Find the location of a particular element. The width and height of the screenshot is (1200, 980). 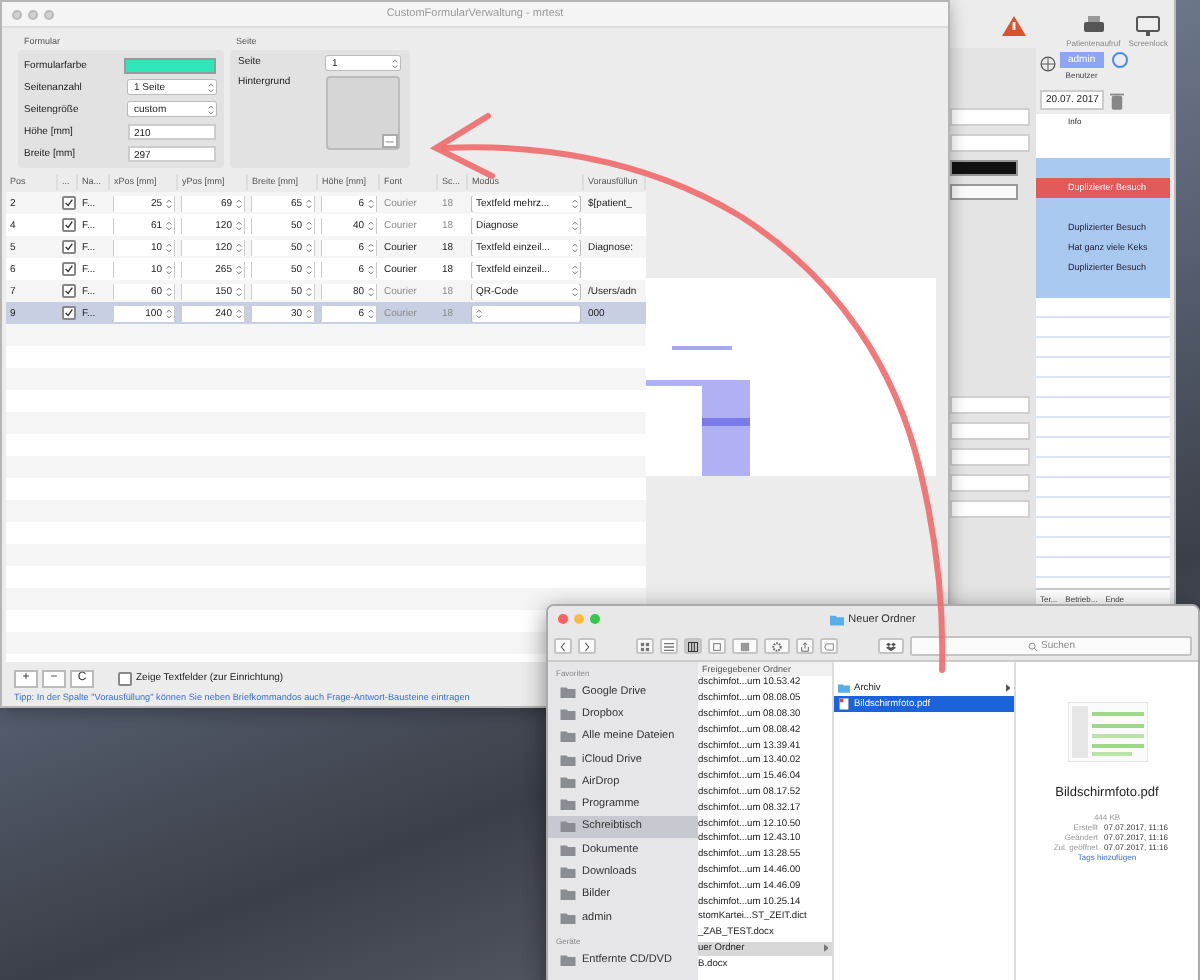

grid-icon is located at coordinates (645, 646).